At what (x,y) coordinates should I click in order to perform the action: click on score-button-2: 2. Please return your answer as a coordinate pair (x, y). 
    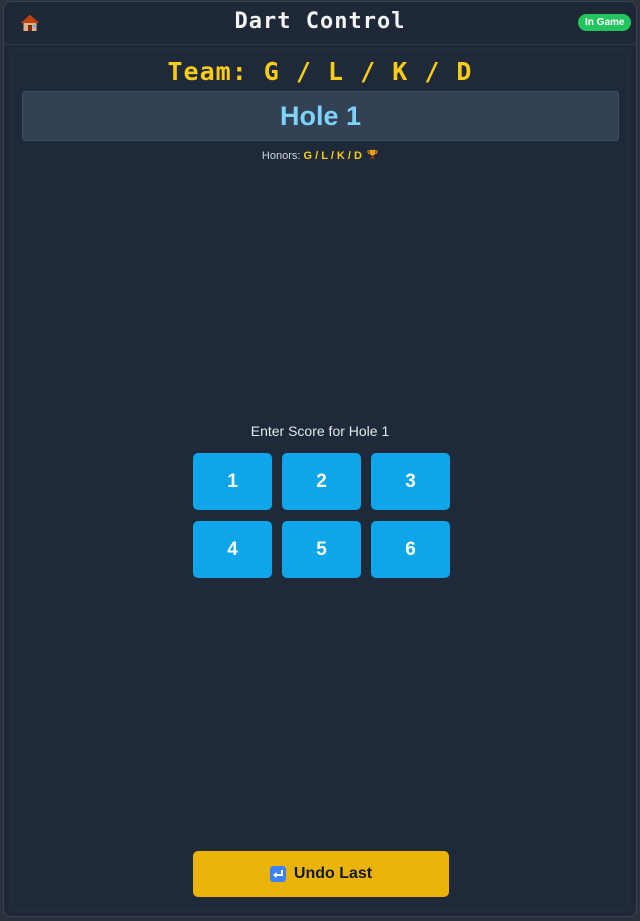
    Looking at the image, I should click on (321, 481).